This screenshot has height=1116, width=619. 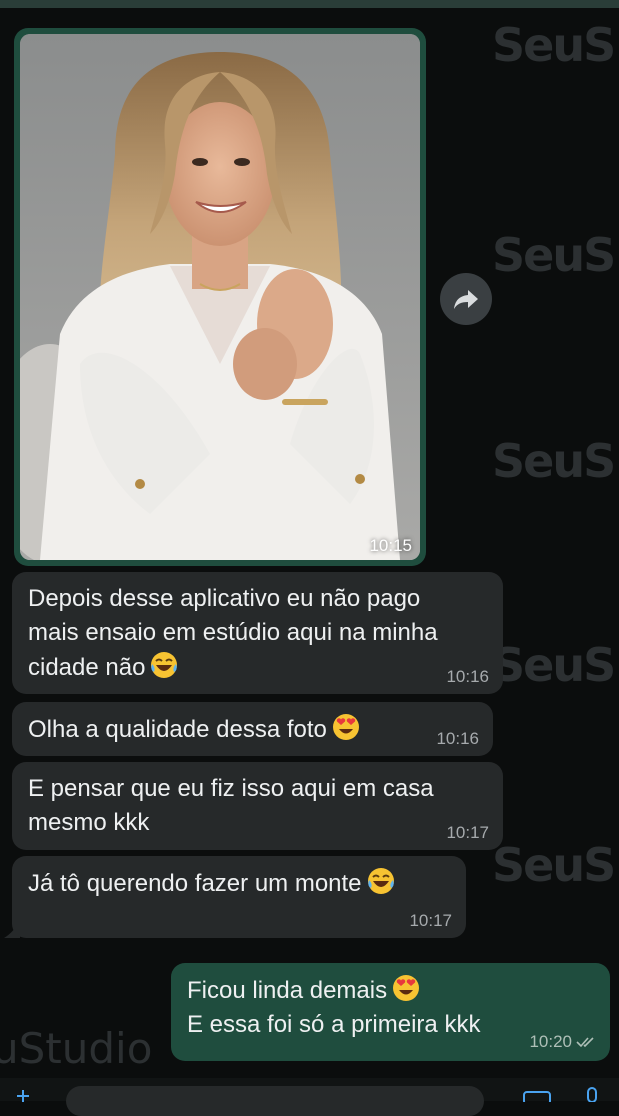 What do you see at coordinates (76, 1048) in the screenshot?
I see `watermark-bottom: uStudio` at bounding box center [76, 1048].